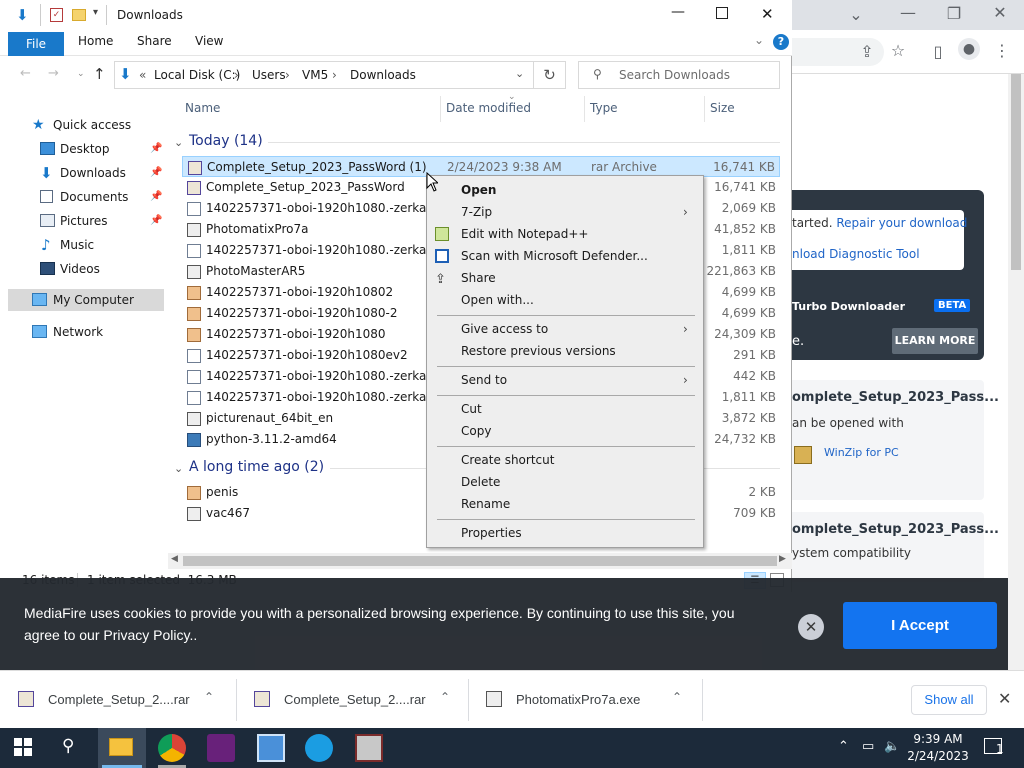  Describe the element at coordinates (565, 234) in the screenshot. I see `menu-item-notepad: Edit with Notepad++` at that location.